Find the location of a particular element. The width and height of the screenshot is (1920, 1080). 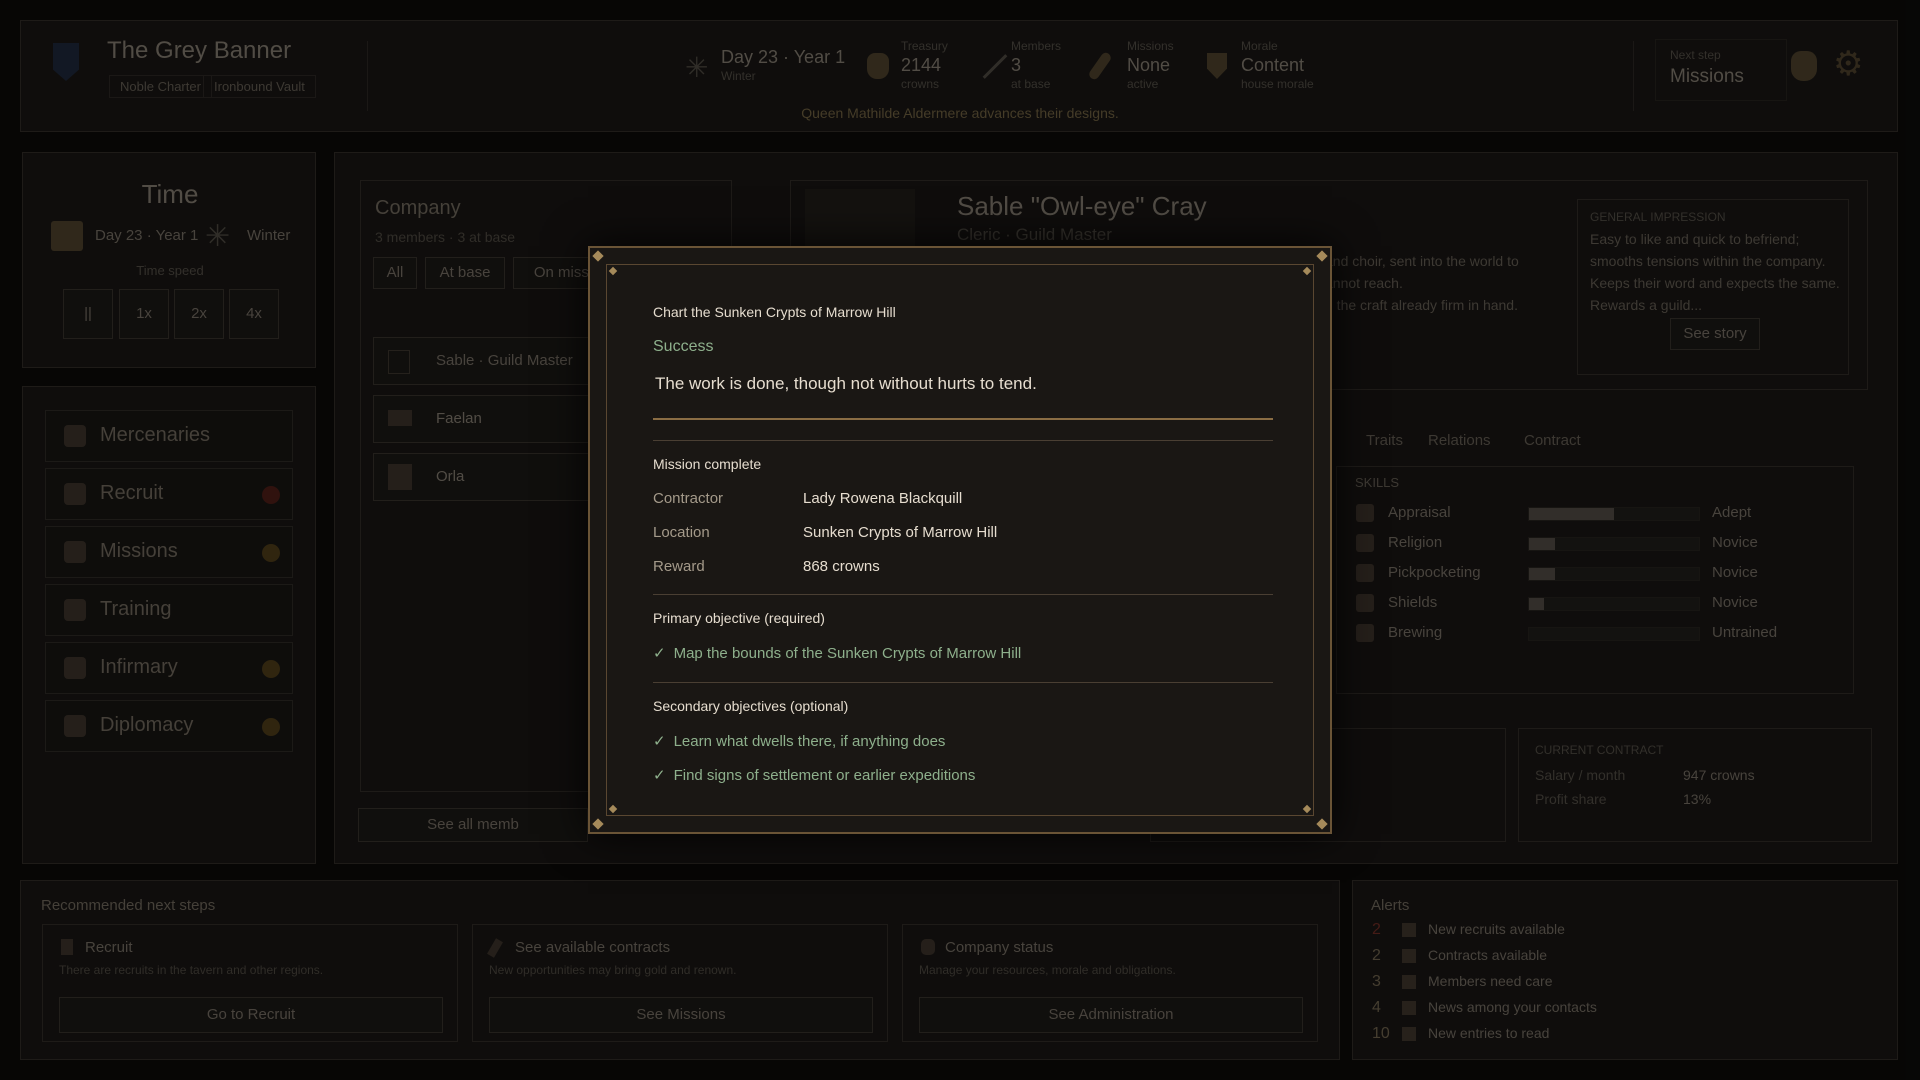

detail-label: Location is located at coordinates (681, 532).